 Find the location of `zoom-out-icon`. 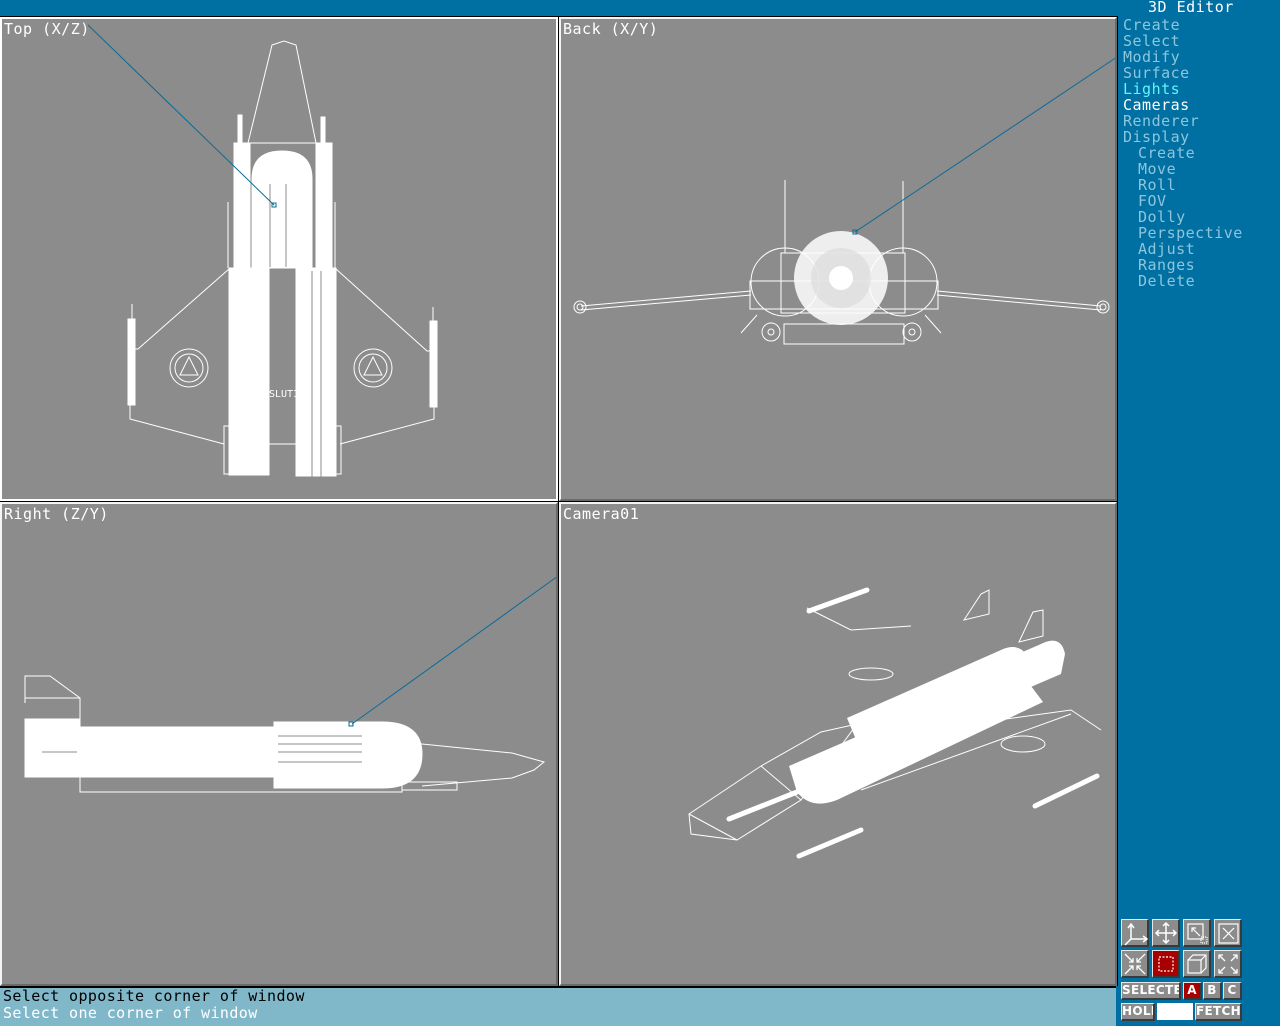

zoom-out-icon is located at coordinates (1135, 964).